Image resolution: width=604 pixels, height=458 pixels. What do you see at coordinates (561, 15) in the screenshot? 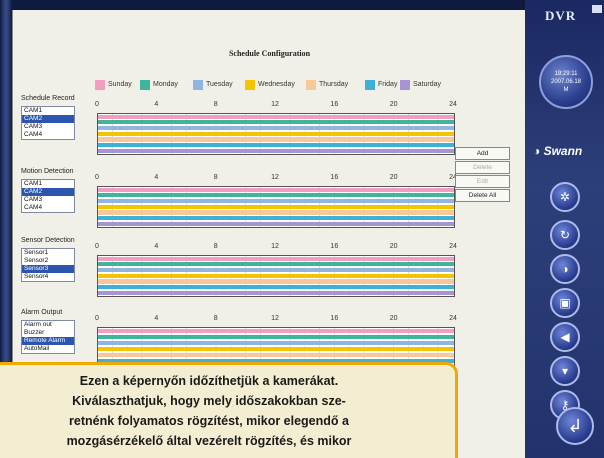
I see `dvr-logo: DVR` at bounding box center [561, 15].